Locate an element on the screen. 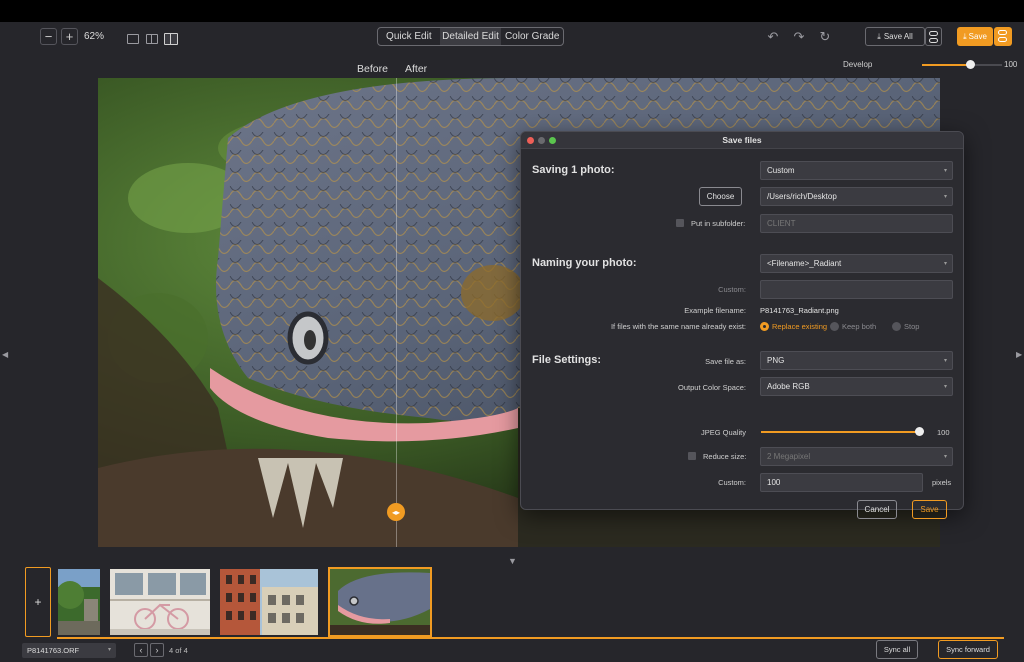 Image resolution: width=1024 pixels, height=662 pixels. bicycle-storefront-image is located at coordinates (160, 602).